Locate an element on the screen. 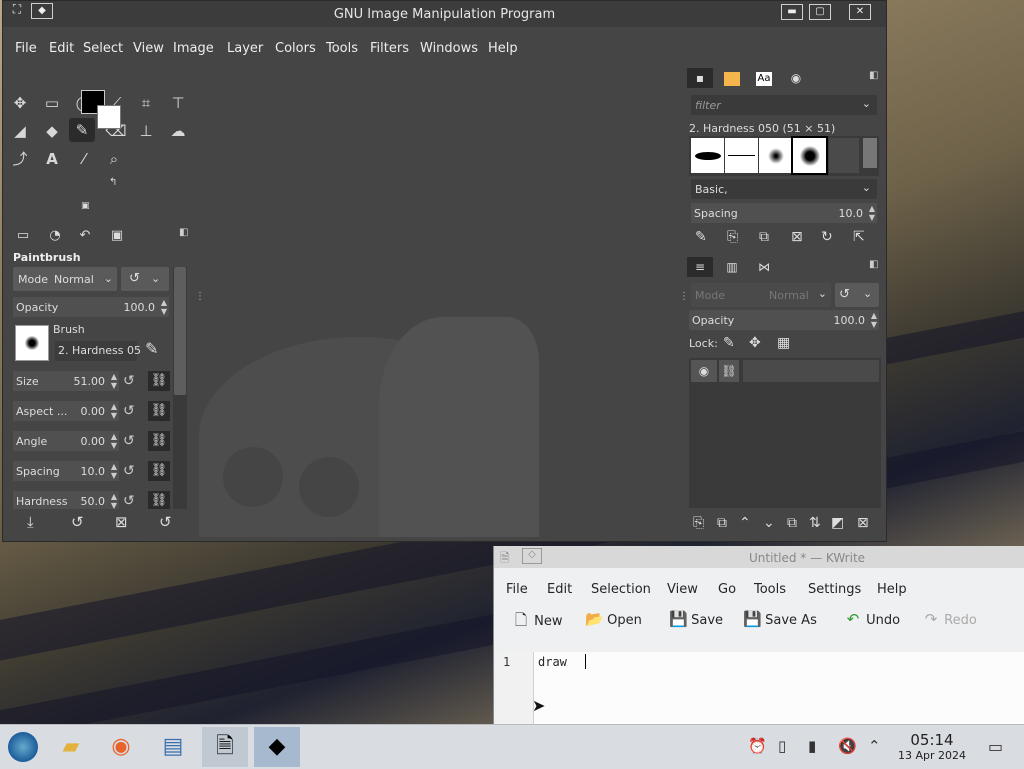 This screenshot has width=1024, height=769. new-layer-group-icon: ⧉ is located at coordinates (722, 523).